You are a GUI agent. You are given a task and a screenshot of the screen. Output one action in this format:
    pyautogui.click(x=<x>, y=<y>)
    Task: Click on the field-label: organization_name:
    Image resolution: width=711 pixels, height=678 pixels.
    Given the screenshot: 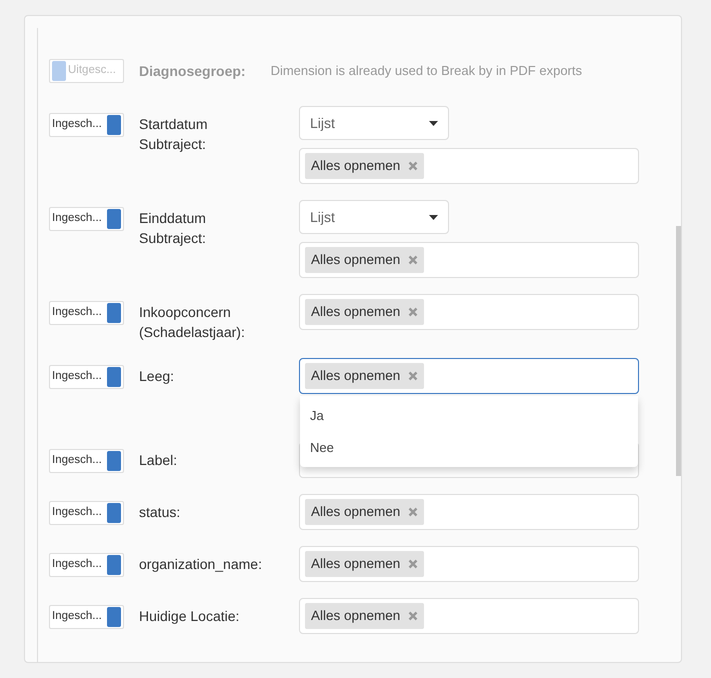 What is the action you would take?
    pyautogui.click(x=201, y=564)
    